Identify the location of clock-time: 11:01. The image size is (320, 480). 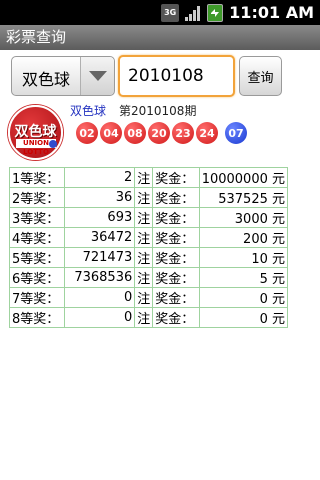
(255, 12).